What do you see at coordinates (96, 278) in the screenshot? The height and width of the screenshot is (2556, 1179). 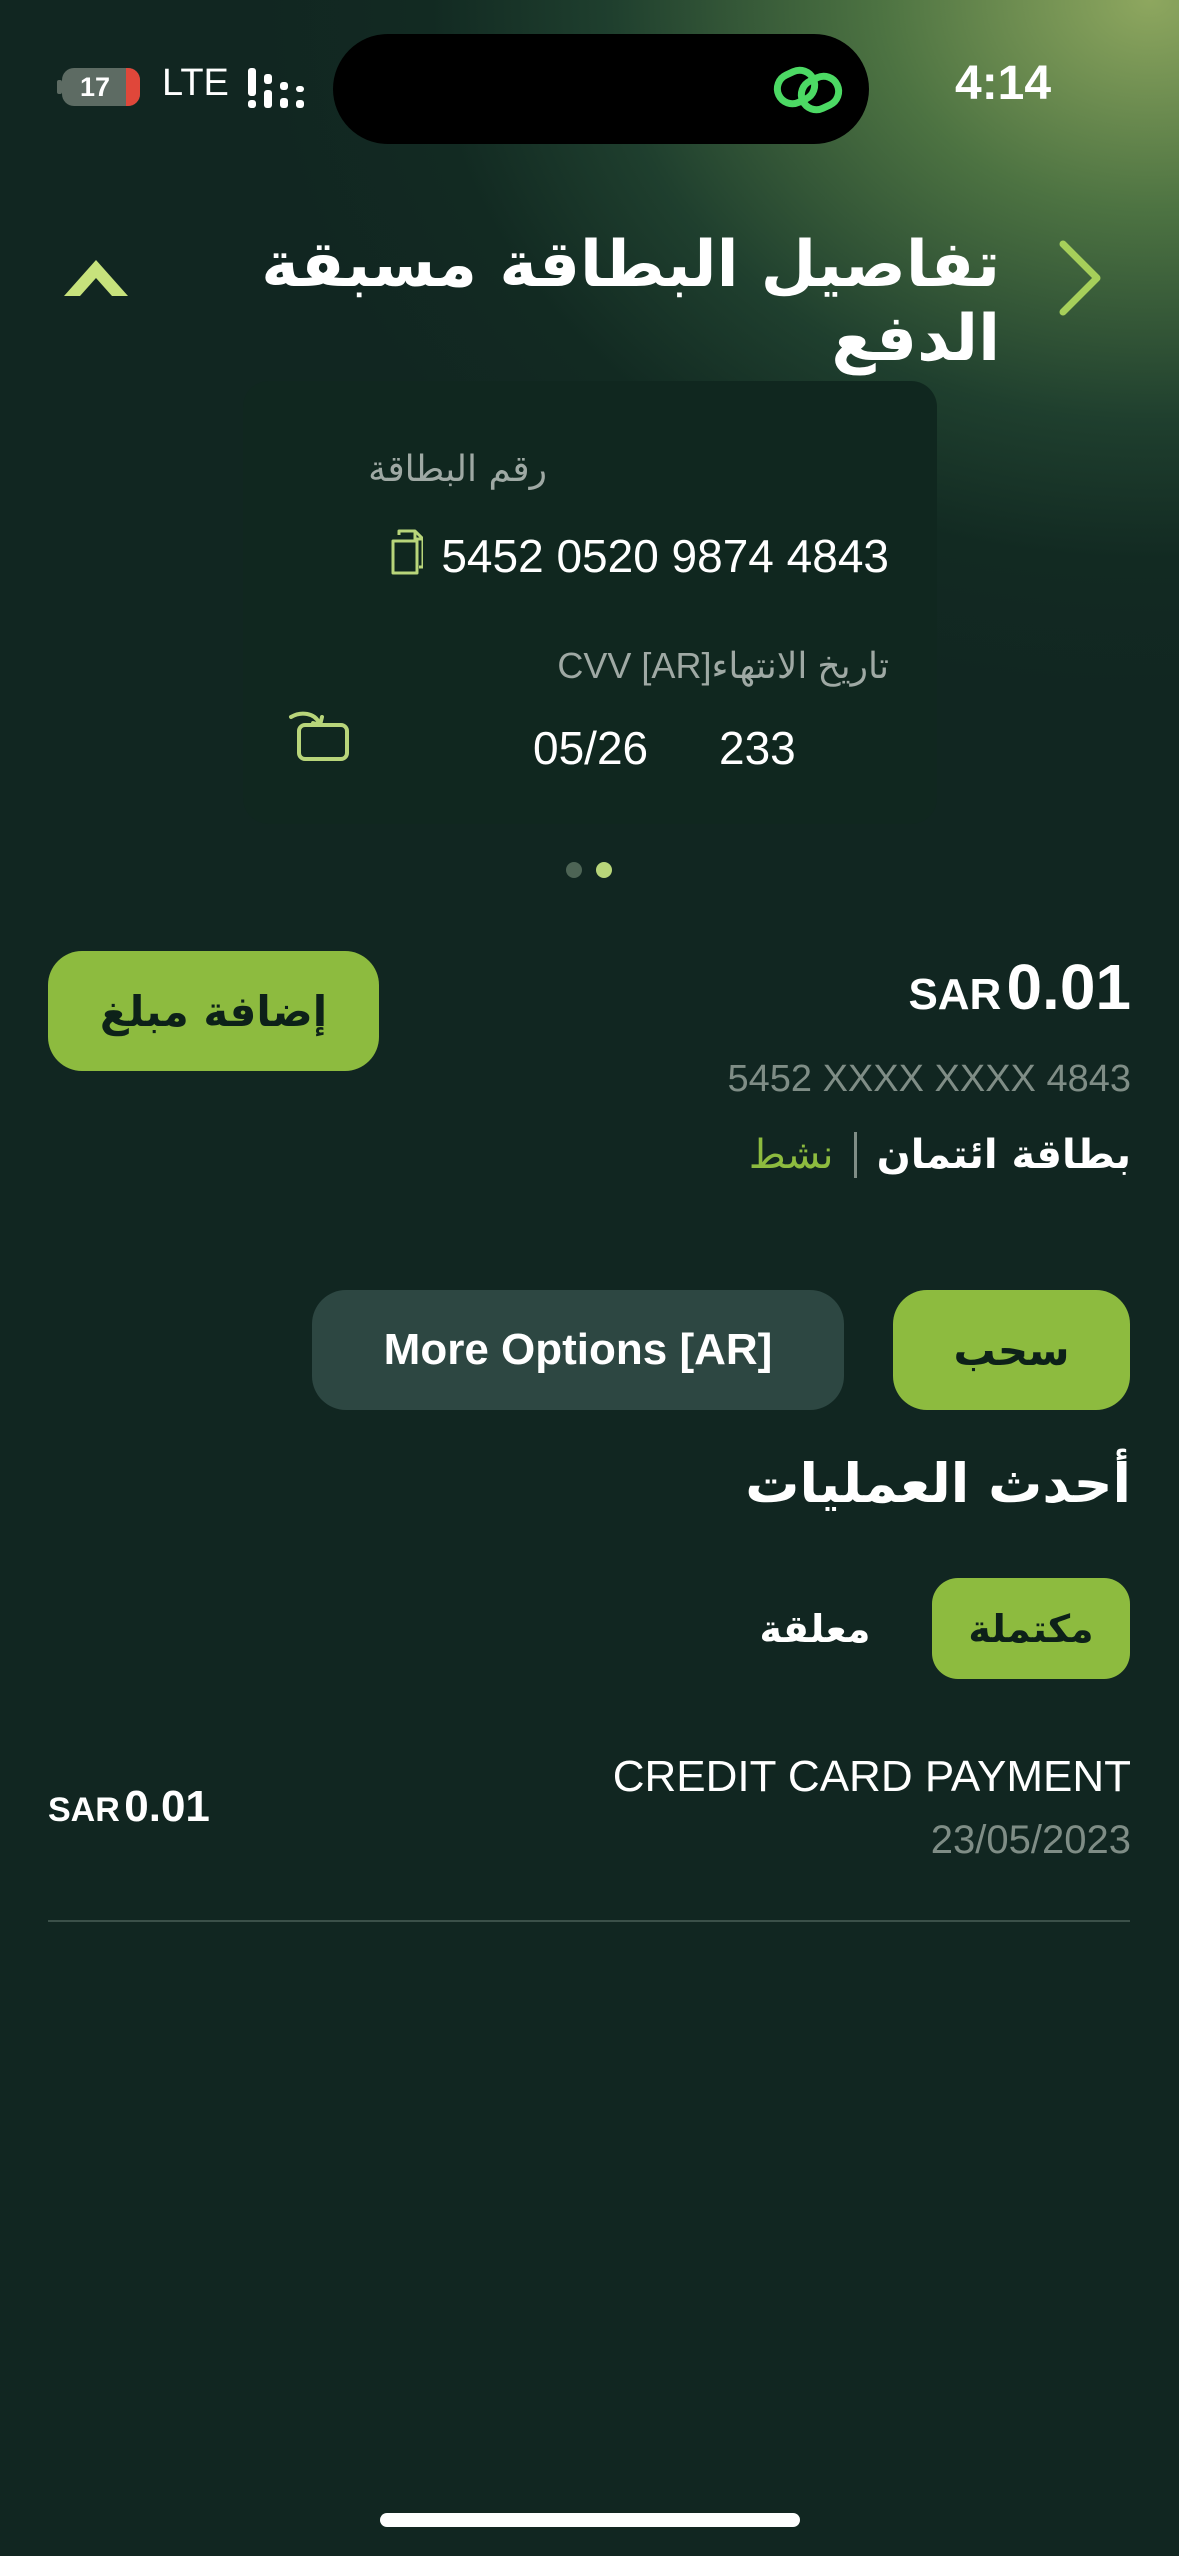 I see `home-logo-icon` at bounding box center [96, 278].